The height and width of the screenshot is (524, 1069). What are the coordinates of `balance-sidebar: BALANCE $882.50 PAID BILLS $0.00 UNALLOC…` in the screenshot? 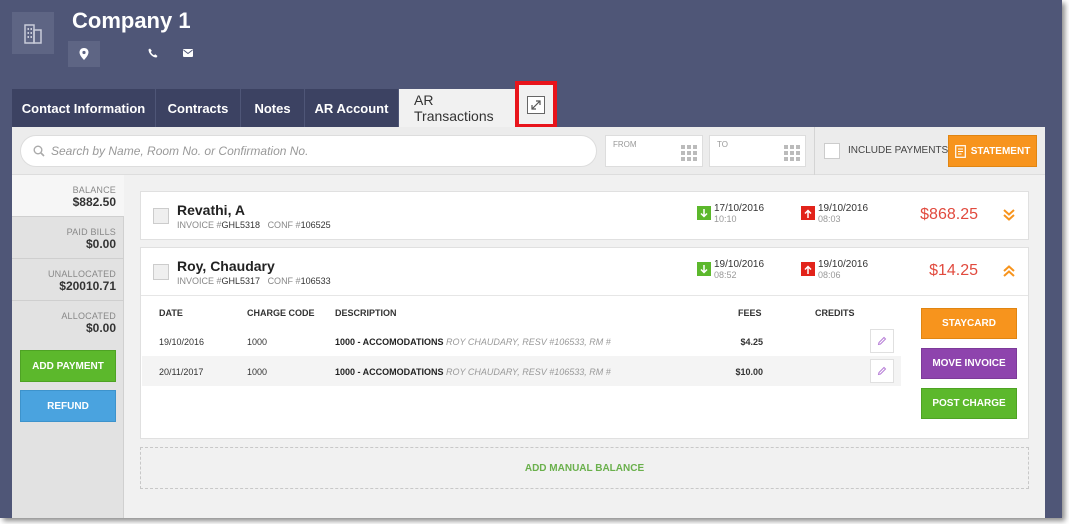 It's located at (68, 346).